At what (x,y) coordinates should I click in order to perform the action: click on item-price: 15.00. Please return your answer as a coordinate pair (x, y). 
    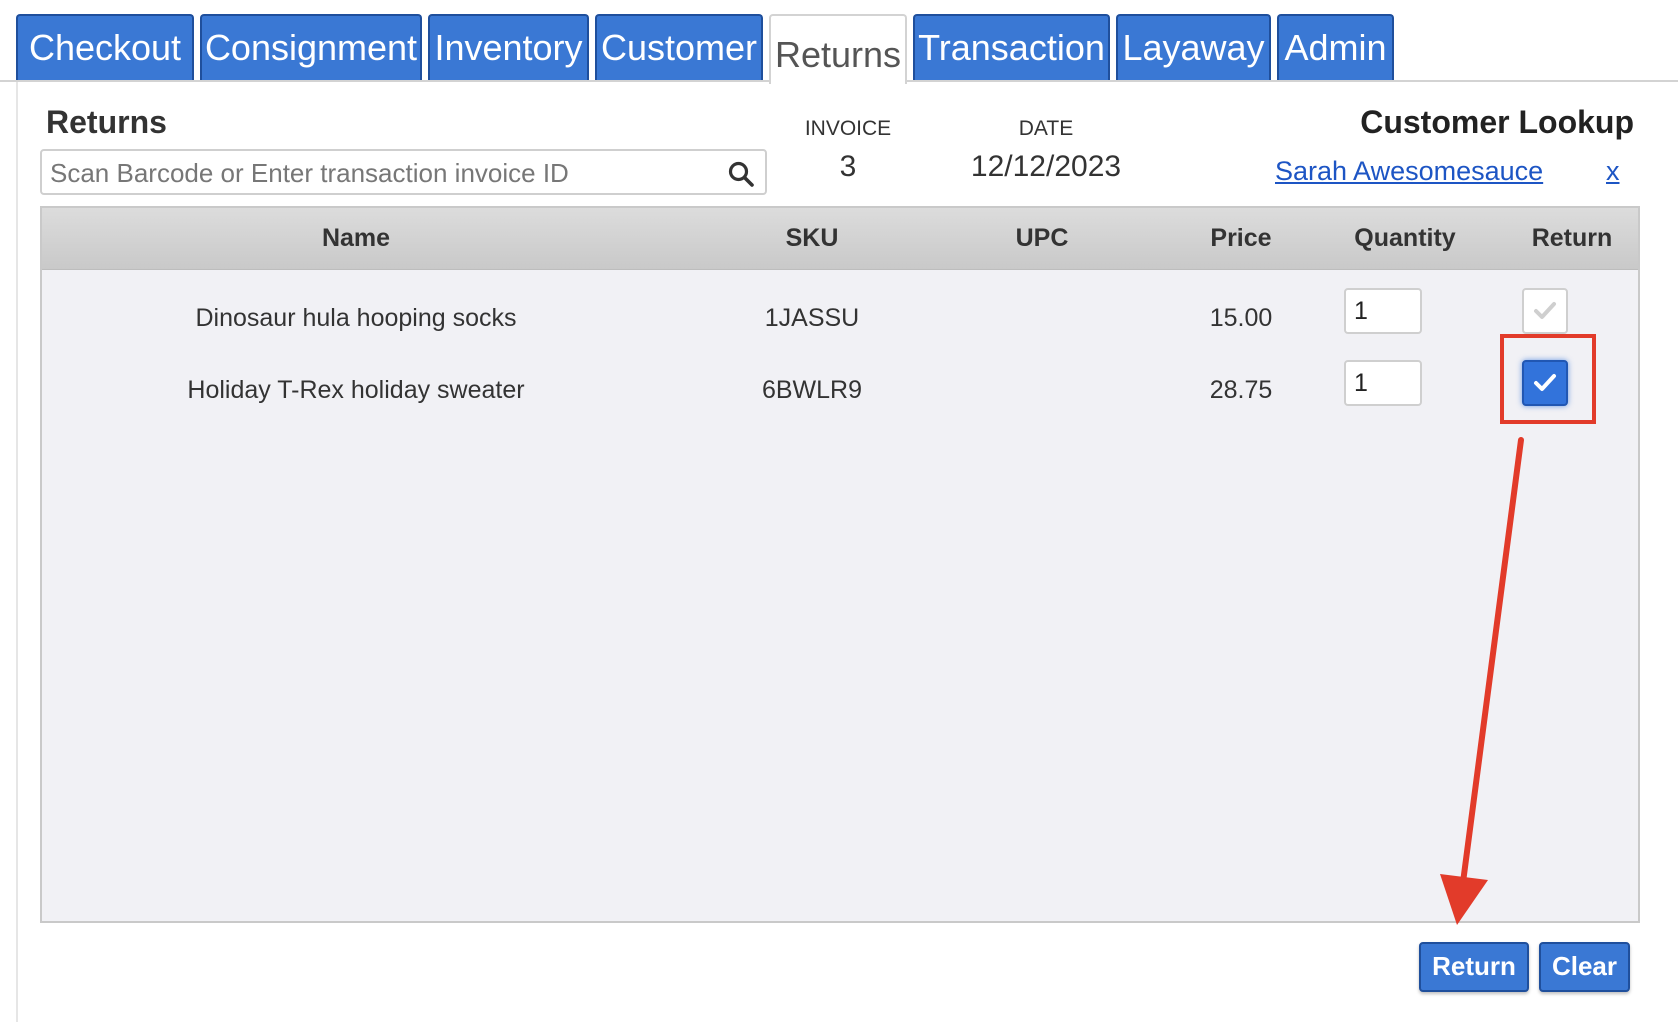
    Looking at the image, I should click on (1241, 318).